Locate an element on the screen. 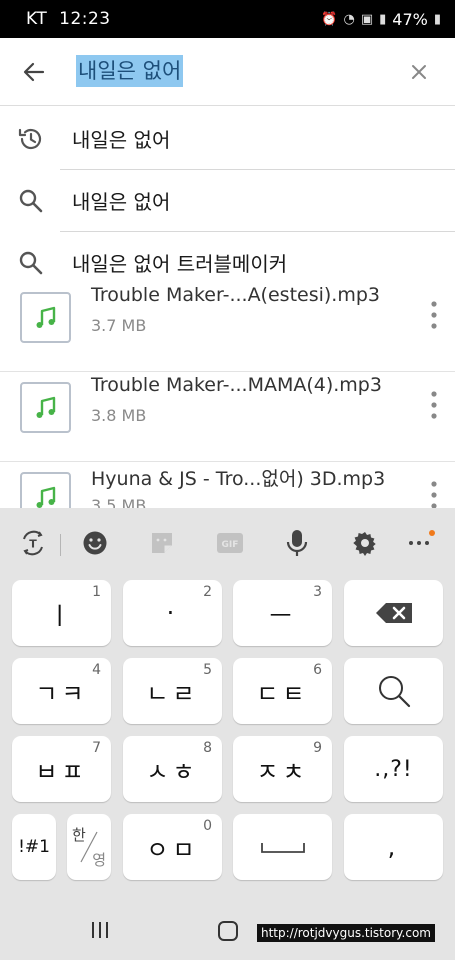 This screenshot has width=455, height=960. sticker-button is located at coordinates (162, 543).